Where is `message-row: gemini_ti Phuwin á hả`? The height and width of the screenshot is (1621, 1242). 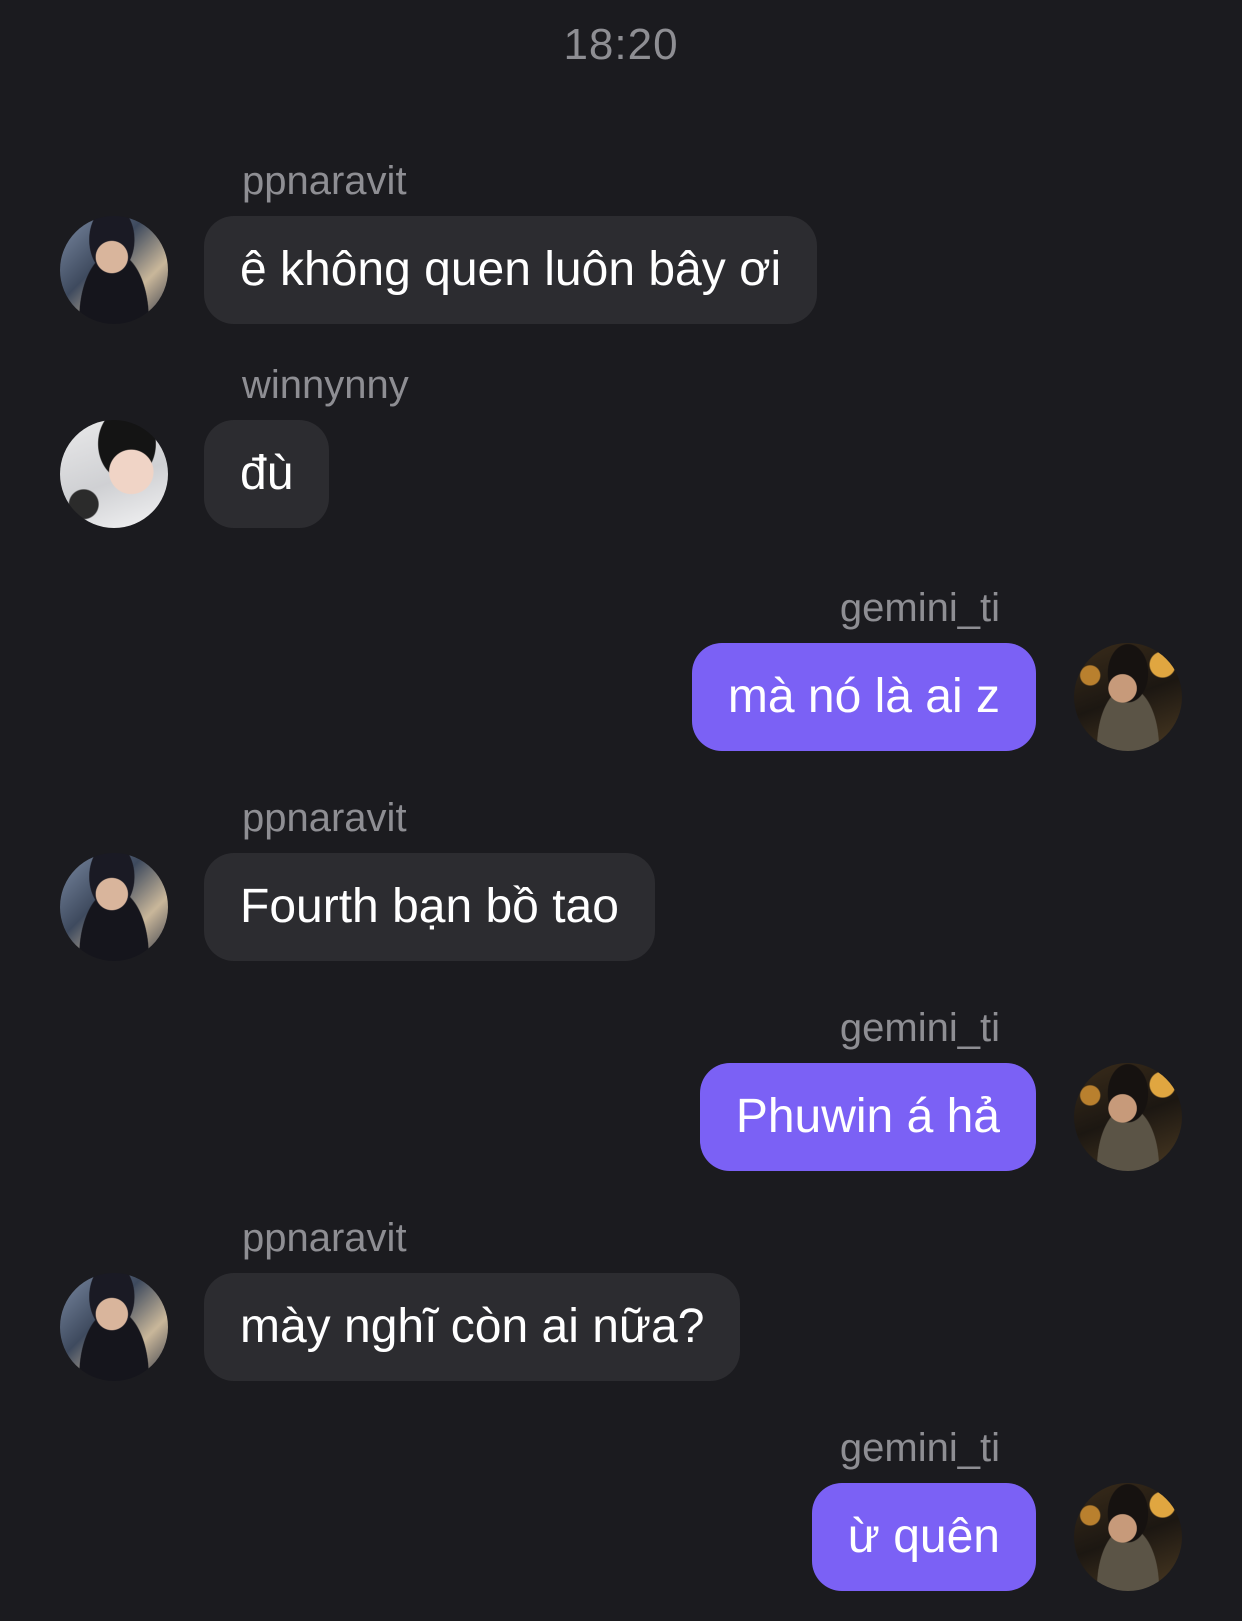
message-row: gemini_ti Phuwin á hả is located at coordinates (621, 1095).